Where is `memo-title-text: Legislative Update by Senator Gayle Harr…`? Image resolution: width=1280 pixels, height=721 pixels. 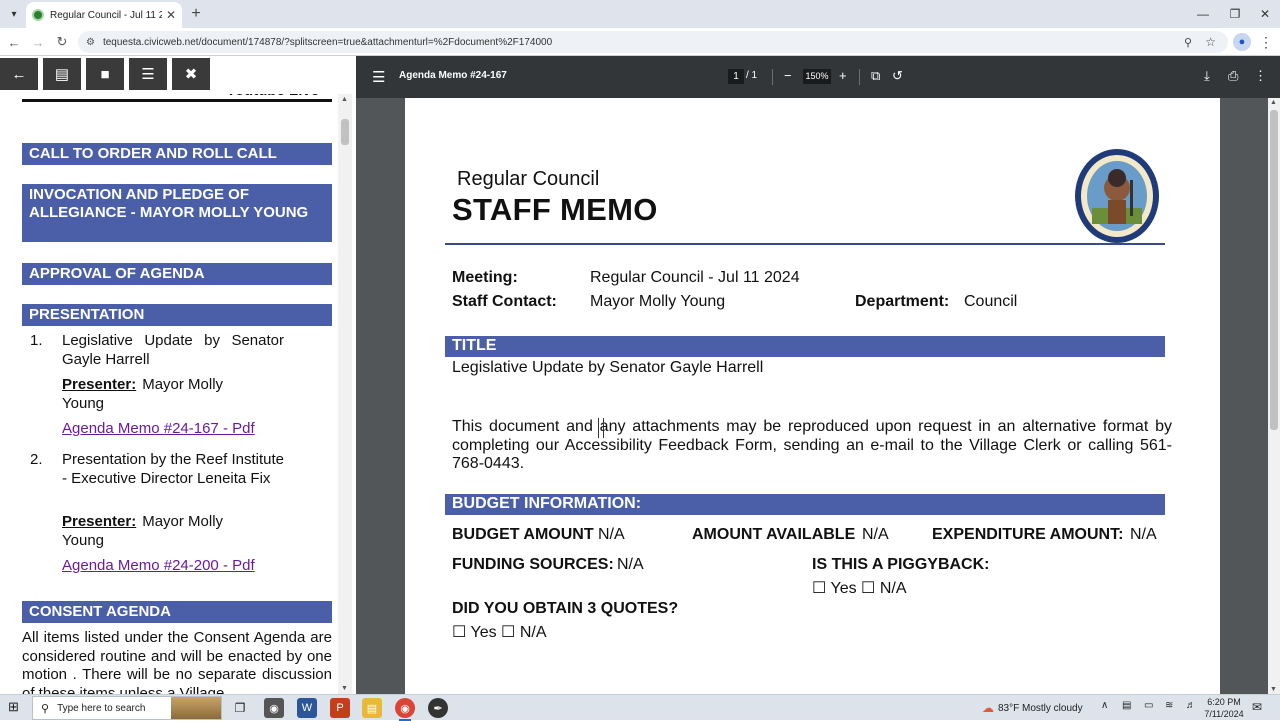
memo-title-text: Legislative Update by Senator Gayle Harr… is located at coordinates (608, 367).